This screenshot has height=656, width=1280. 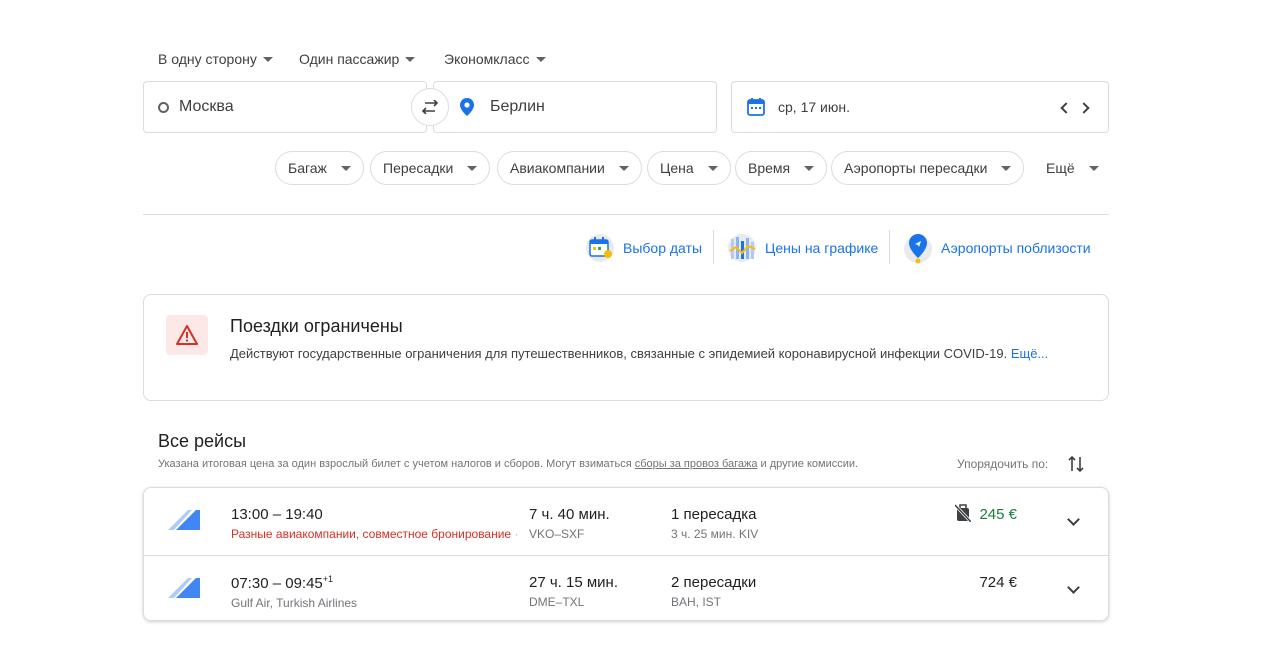 I want to click on filter-label: Аэропорты пересадки, so click(x=916, y=168).